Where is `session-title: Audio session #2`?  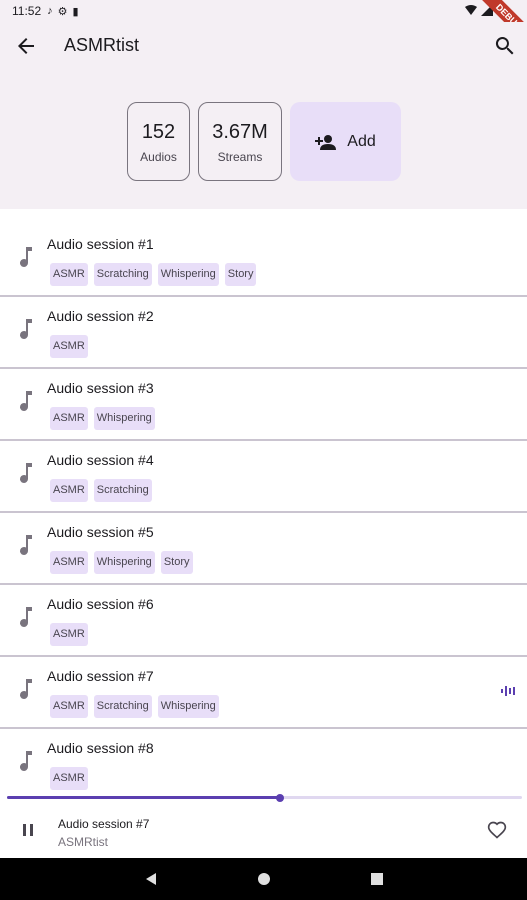
session-title: Audio session #2 is located at coordinates (100, 316).